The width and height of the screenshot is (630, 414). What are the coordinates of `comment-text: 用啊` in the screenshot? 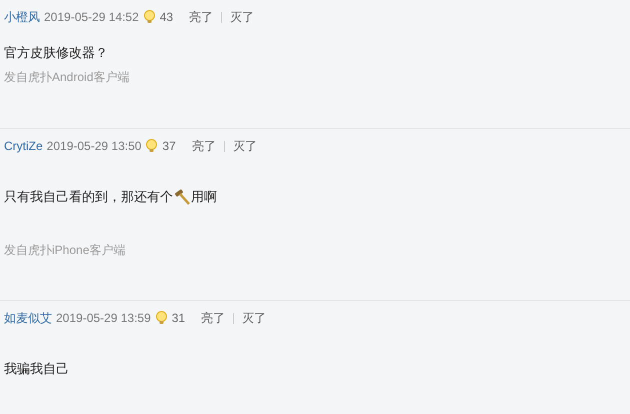 It's located at (204, 197).